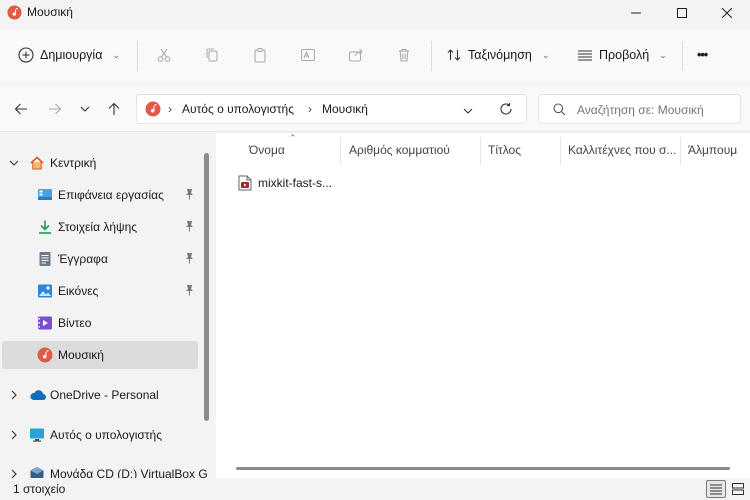 This screenshot has width=750, height=500. What do you see at coordinates (454, 55) in the screenshot?
I see `sort-icon` at bounding box center [454, 55].